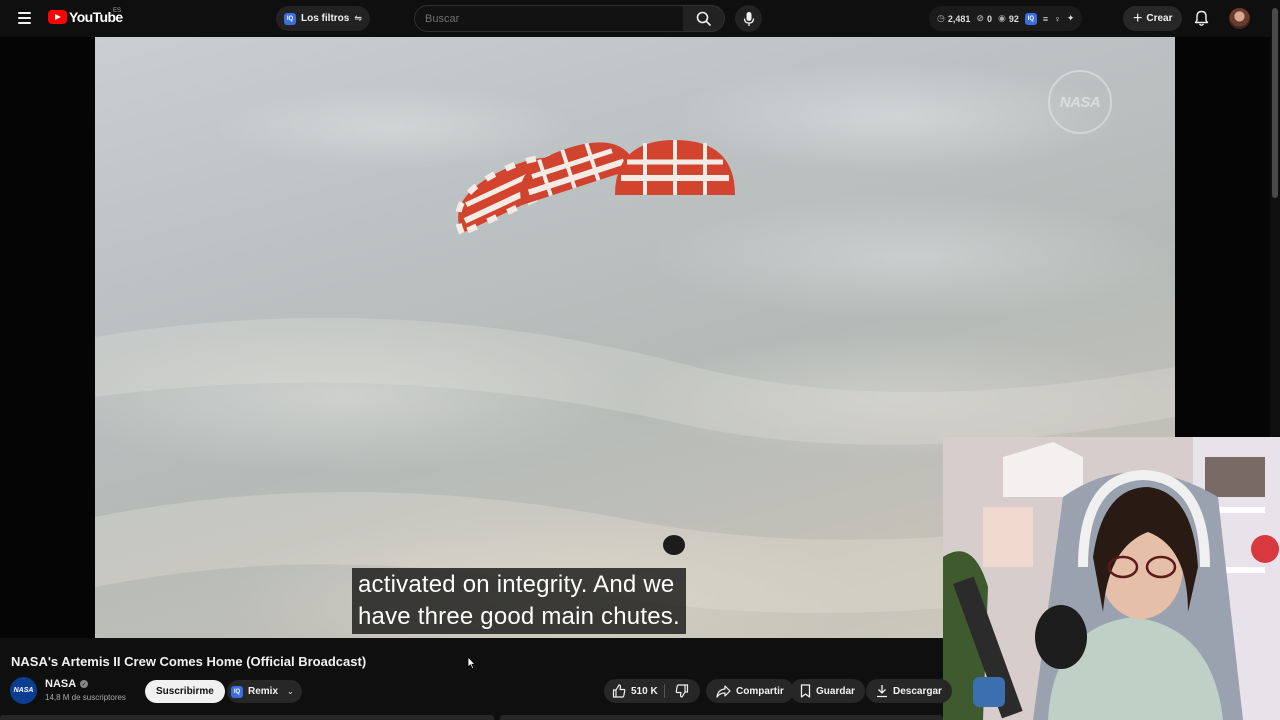 The height and width of the screenshot is (720, 1280). Describe the element at coordinates (1275, 103) in the screenshot. I see `scrollbar-thumb` at that location.